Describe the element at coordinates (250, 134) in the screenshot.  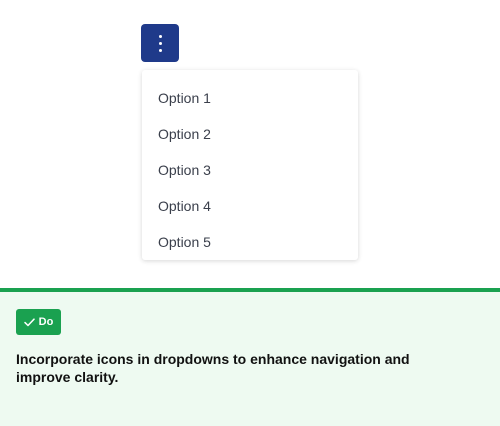
I see `dropdown-item-option-2: Option 2` at that location.